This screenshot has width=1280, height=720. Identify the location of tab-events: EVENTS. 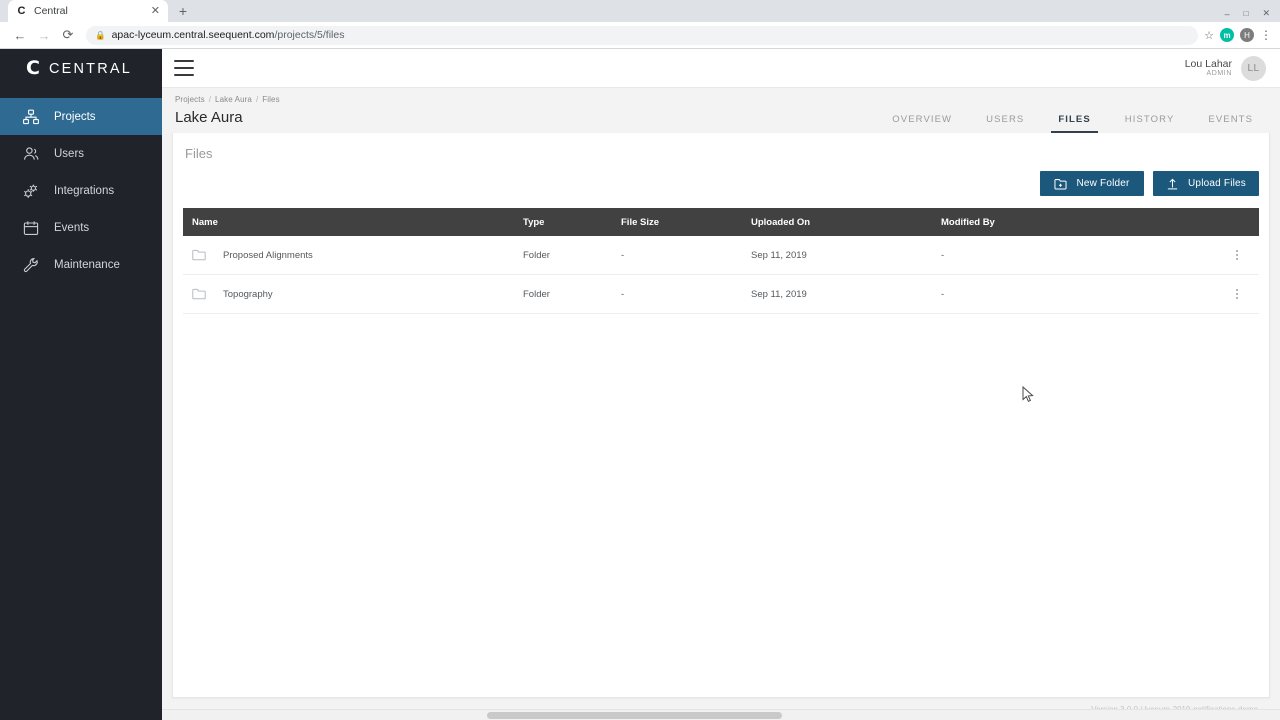
(1230, 123).